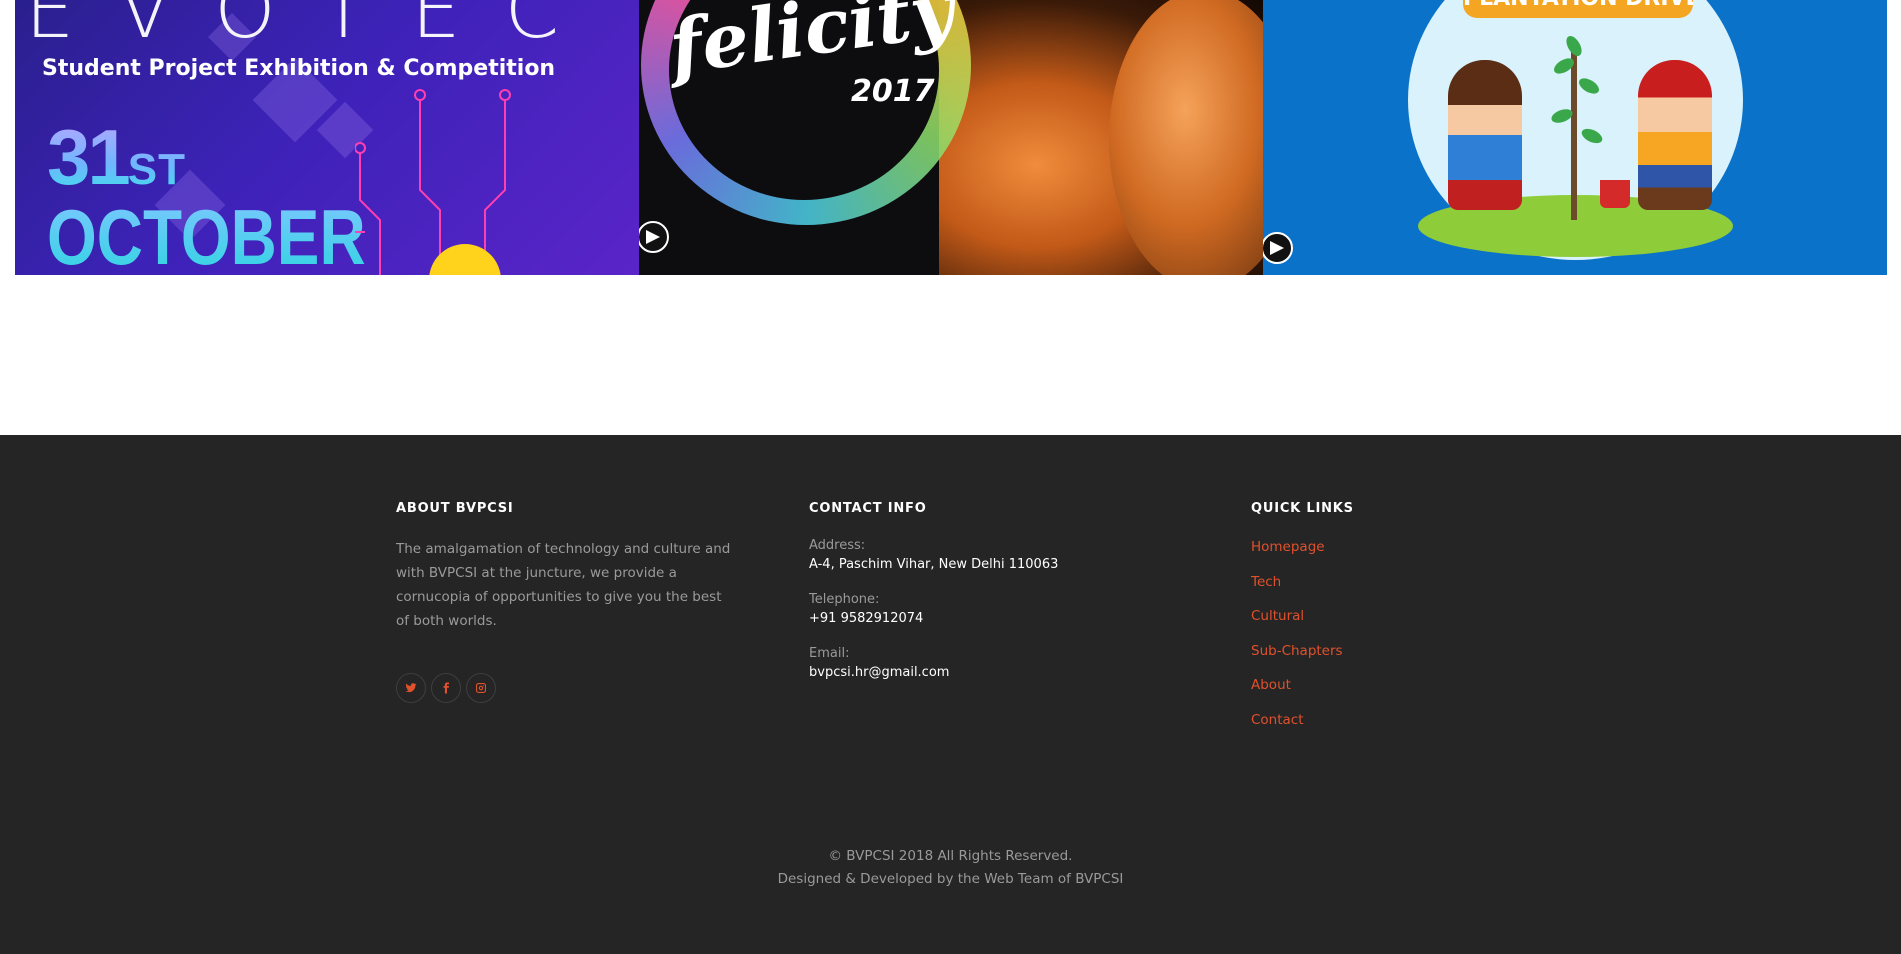 The height and width of the screenshot is (954, 1901). I want to click on link-contact: Contact, so click(1277, 720).